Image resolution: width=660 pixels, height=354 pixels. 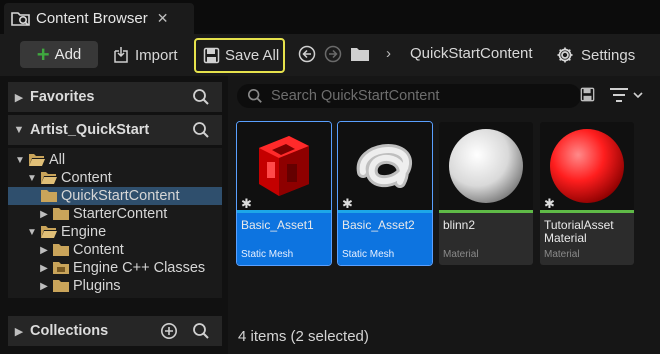 What do you see at coordinates (169, 332) in the screenshot?
I see `add-collection-icon` at bounding box center [169, 332].